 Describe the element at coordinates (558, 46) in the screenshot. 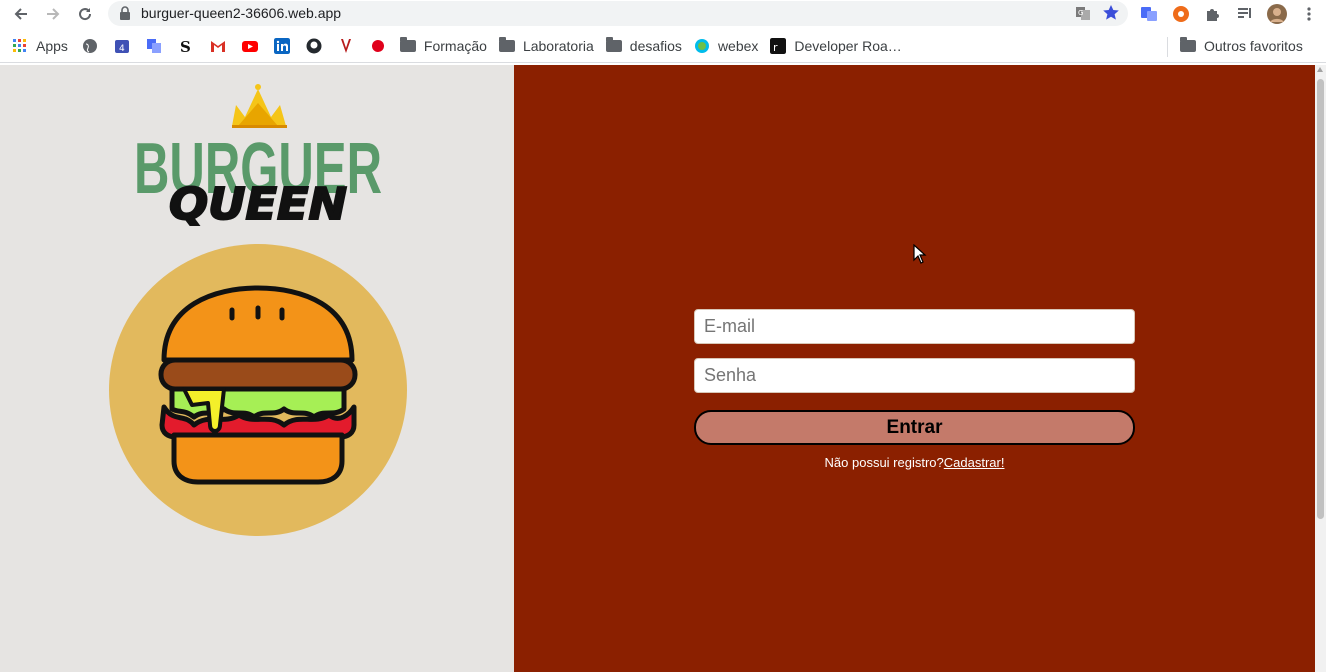

I see `bookmark-folder-label: Laboratoria` at that location.